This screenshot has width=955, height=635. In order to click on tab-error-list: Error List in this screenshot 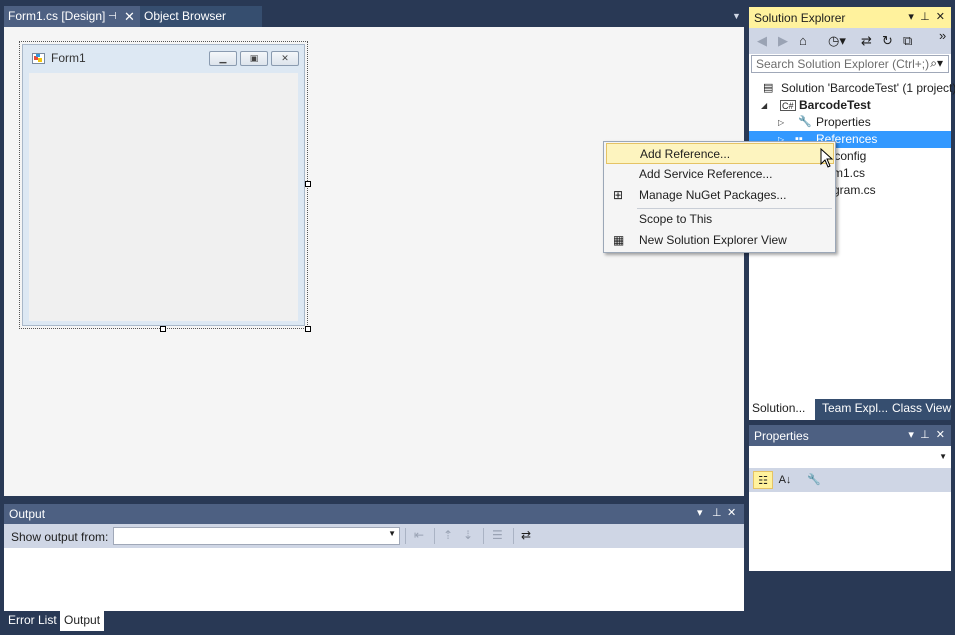, I will do `click(32, 621)`.